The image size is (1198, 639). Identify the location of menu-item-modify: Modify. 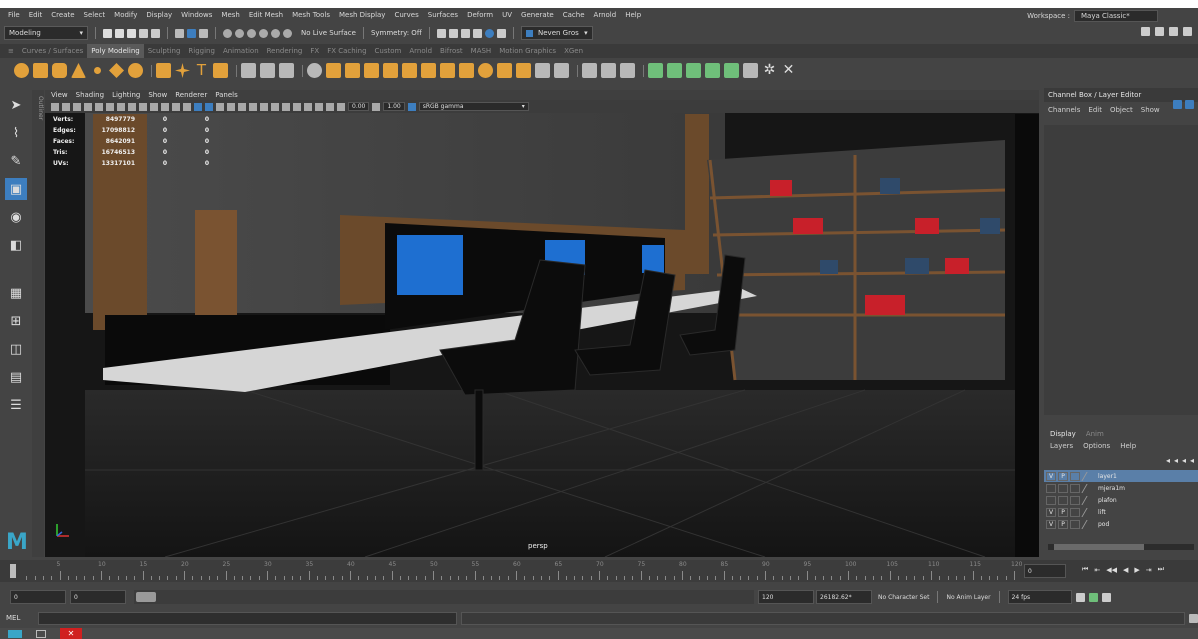
(125, 15).